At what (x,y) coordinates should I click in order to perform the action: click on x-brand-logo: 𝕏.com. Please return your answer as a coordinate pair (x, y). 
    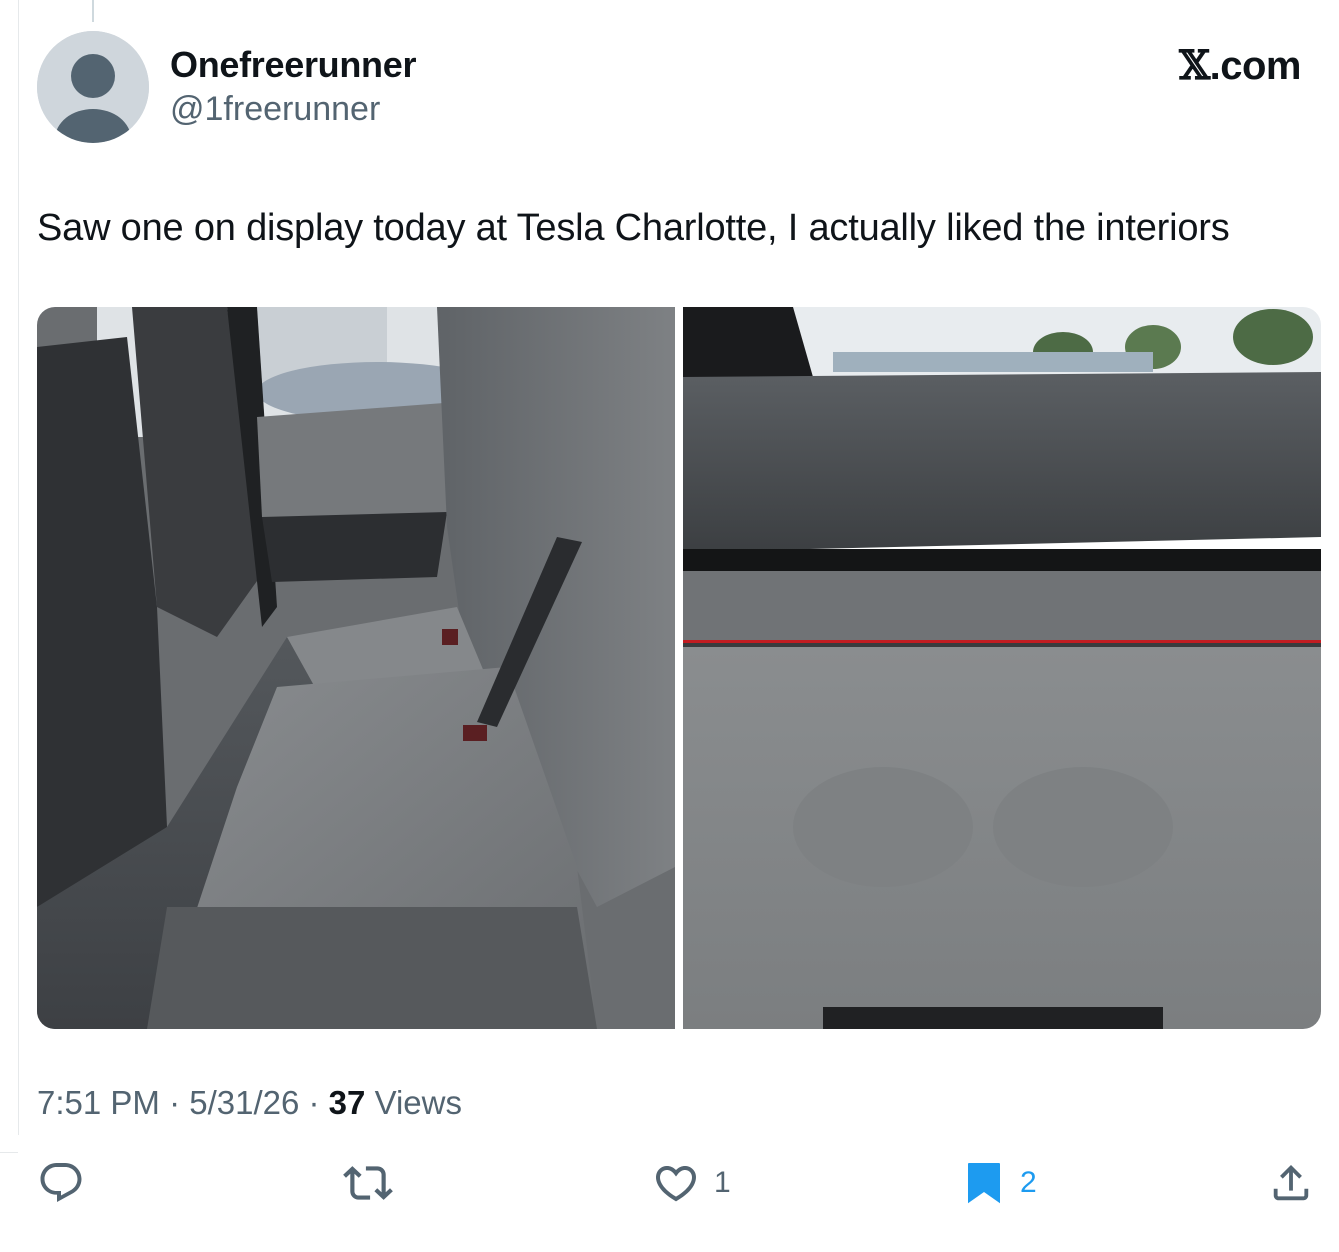
    Looking at the image, I should click on (1240, 65).